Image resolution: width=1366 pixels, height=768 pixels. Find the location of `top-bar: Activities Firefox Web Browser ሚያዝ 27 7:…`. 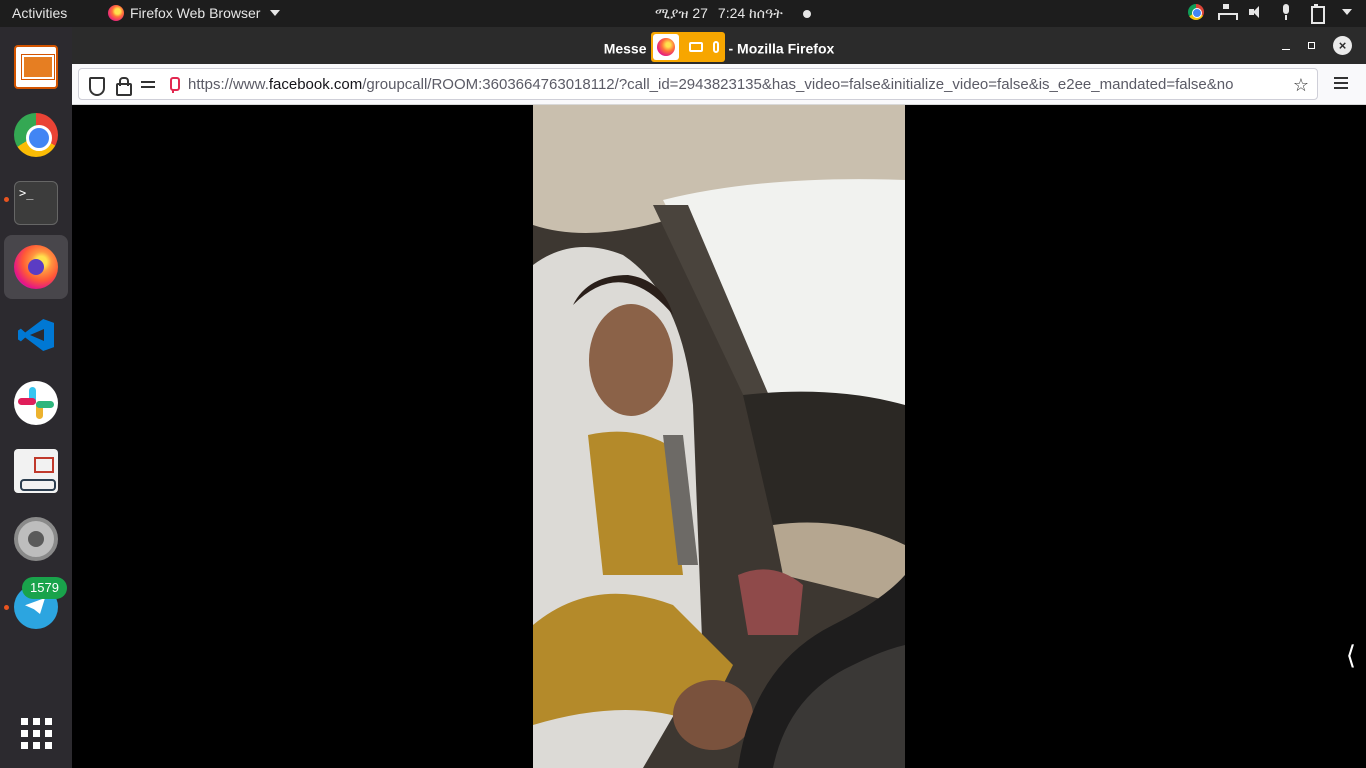

top-bar: Activities Firefox Web Browser ሚያዝ 27 7:… is located at coordinates (683, 13).